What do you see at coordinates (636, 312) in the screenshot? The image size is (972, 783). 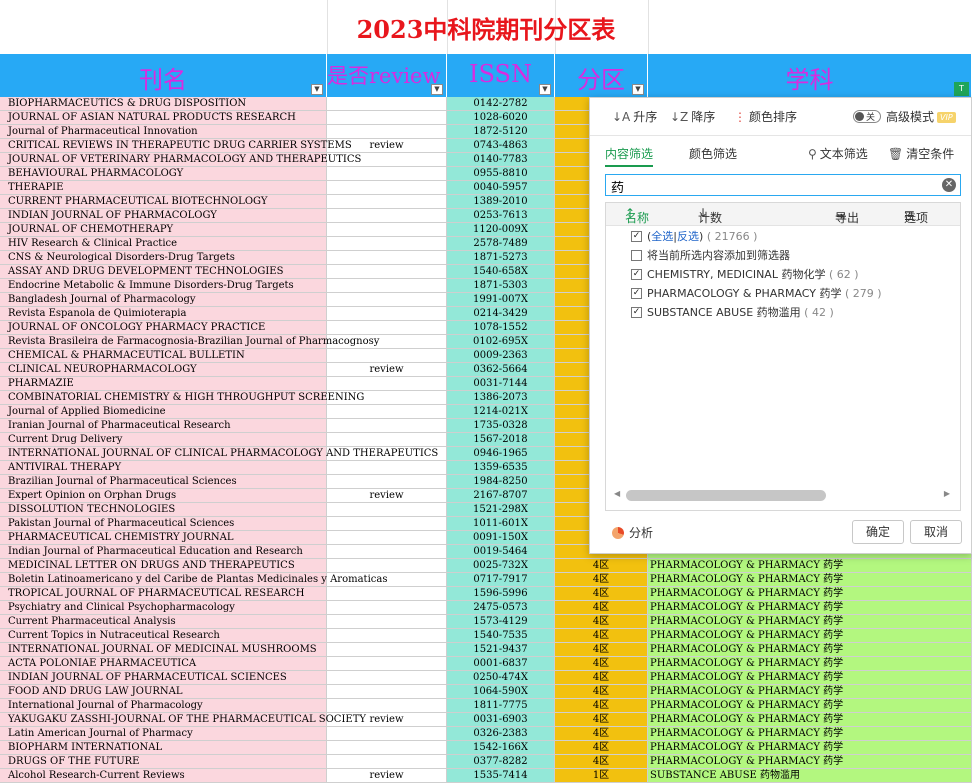 I see `checkbox: ✓` at bounding box center [636, 312].